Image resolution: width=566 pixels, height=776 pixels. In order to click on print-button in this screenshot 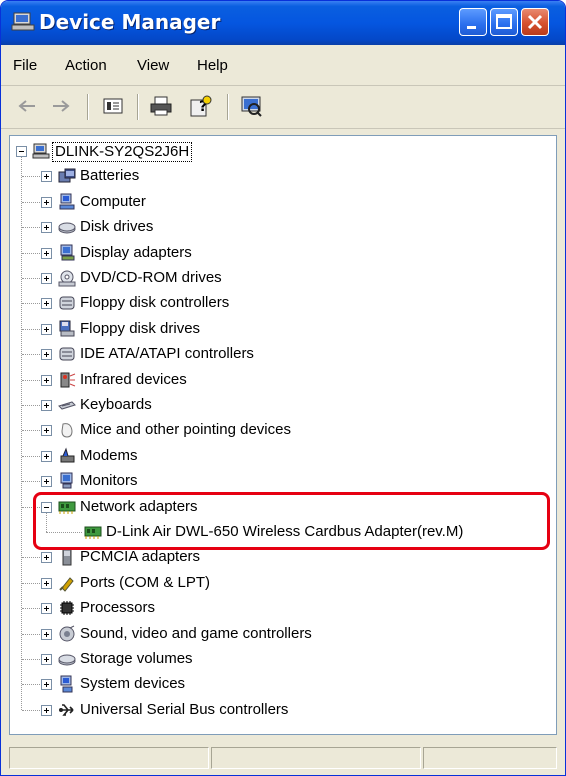, I will do `click(161, 106)`.